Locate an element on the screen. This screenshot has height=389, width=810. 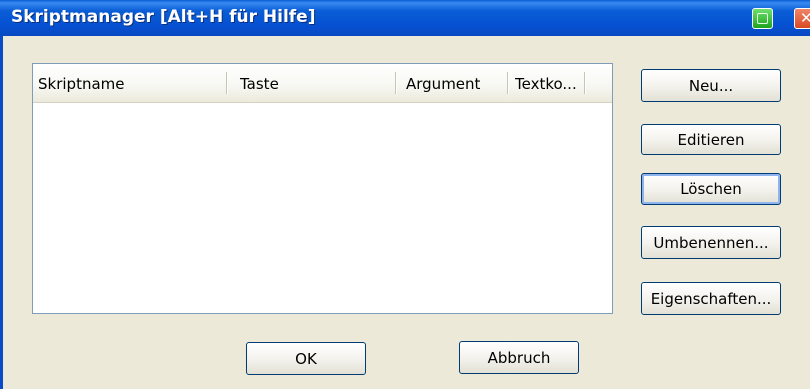
cancel-button: Abbruch is located at coordinates (519, 357).